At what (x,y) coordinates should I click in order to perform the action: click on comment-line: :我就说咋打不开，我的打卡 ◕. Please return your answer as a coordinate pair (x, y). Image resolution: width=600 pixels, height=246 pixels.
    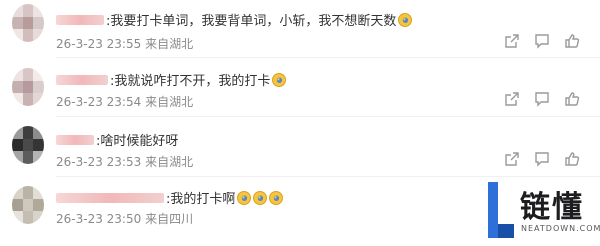
    Looking at the image, I should click on (171, 79).